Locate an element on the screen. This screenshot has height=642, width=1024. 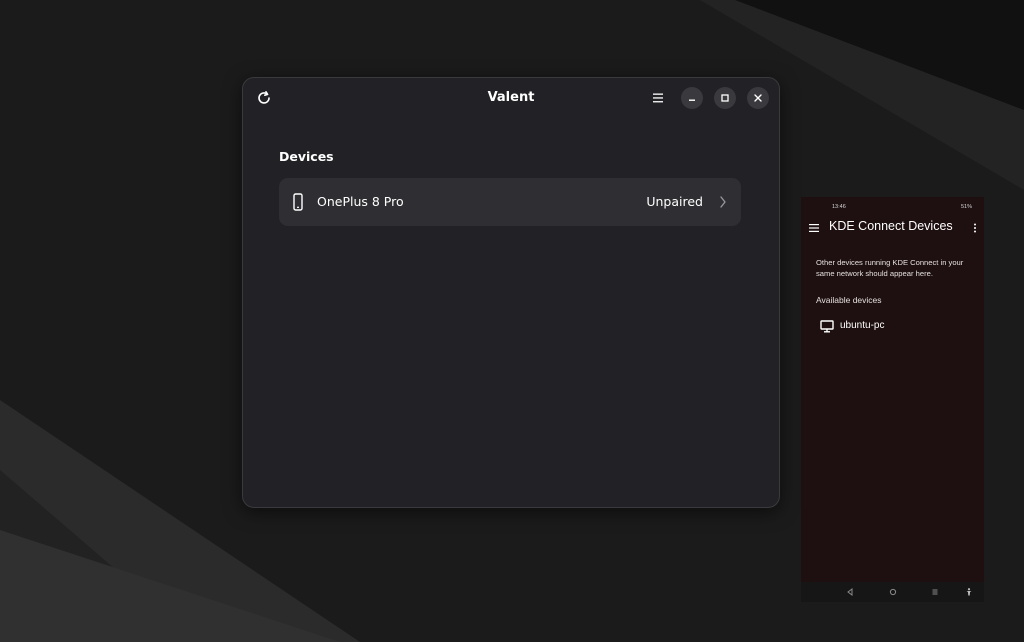
status-time: 13:46 is located at coordinates (839, 207).